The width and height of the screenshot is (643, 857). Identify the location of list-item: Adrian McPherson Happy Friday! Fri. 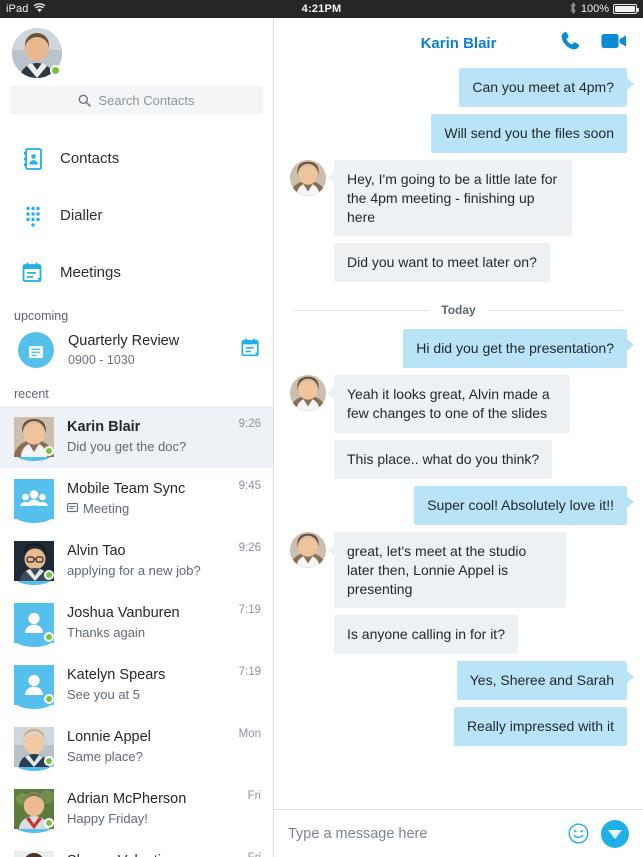
(136, 809).